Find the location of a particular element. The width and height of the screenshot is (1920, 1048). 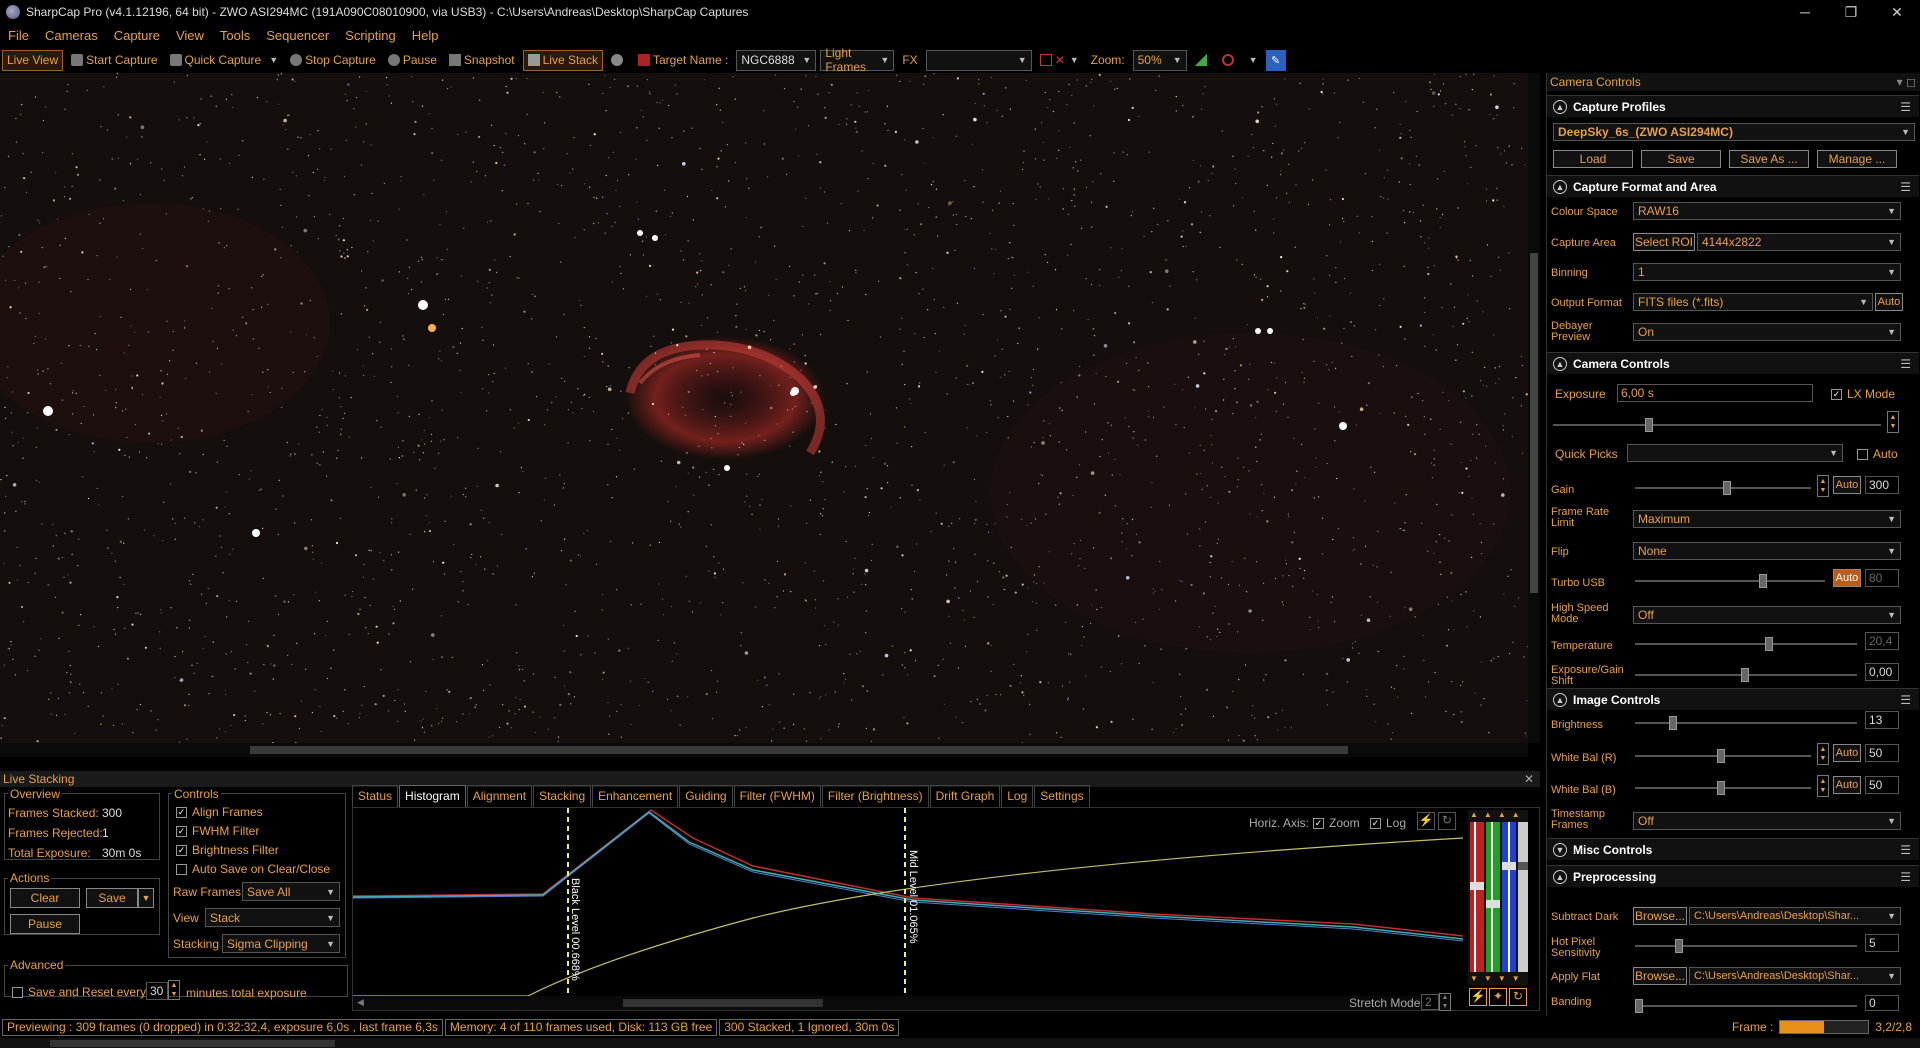

live-stack-button: Live Stack is located at coordinates (562, 60).